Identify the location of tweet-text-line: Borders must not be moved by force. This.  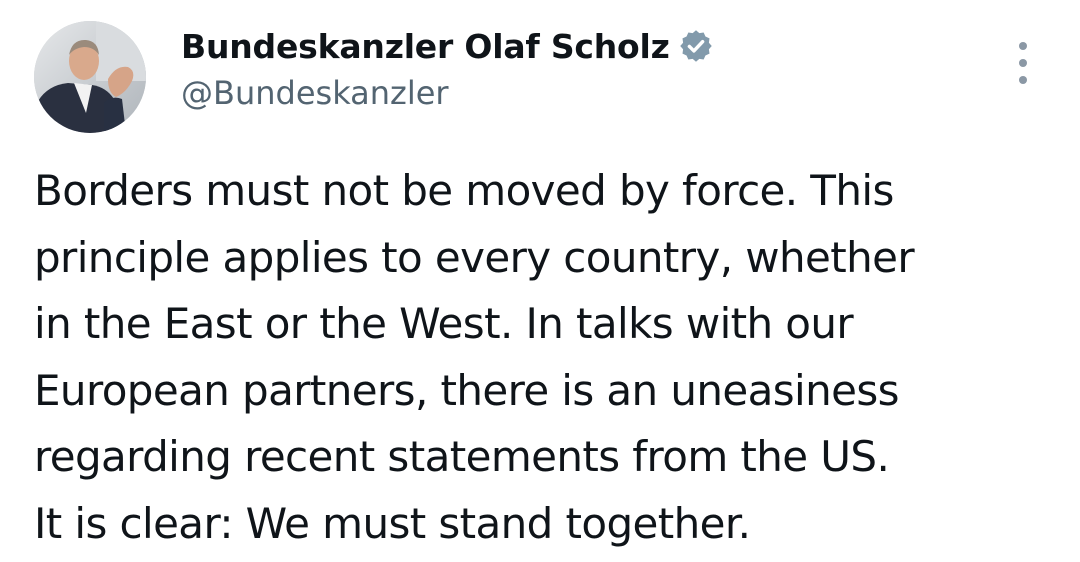
(464, 190).